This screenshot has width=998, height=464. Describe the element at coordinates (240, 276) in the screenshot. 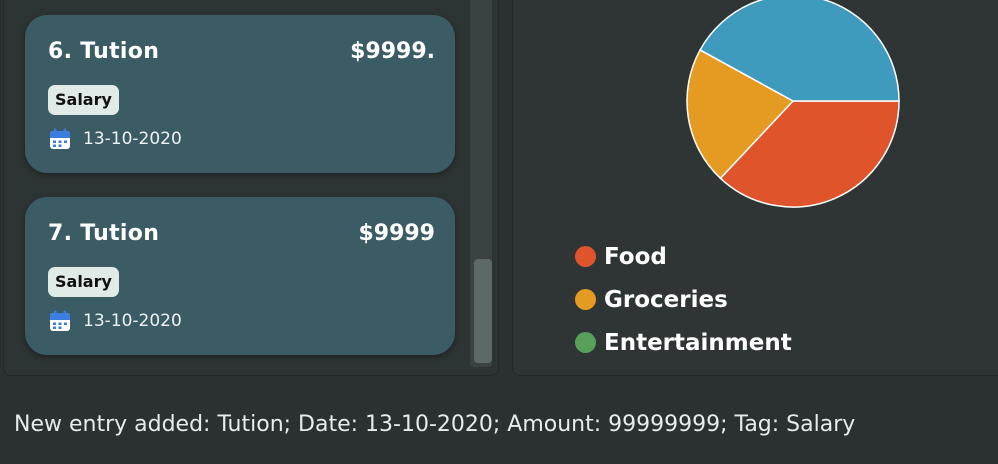

I see `entry-card: 7. Tution $9999 Salary 13-10-2020` at that location.